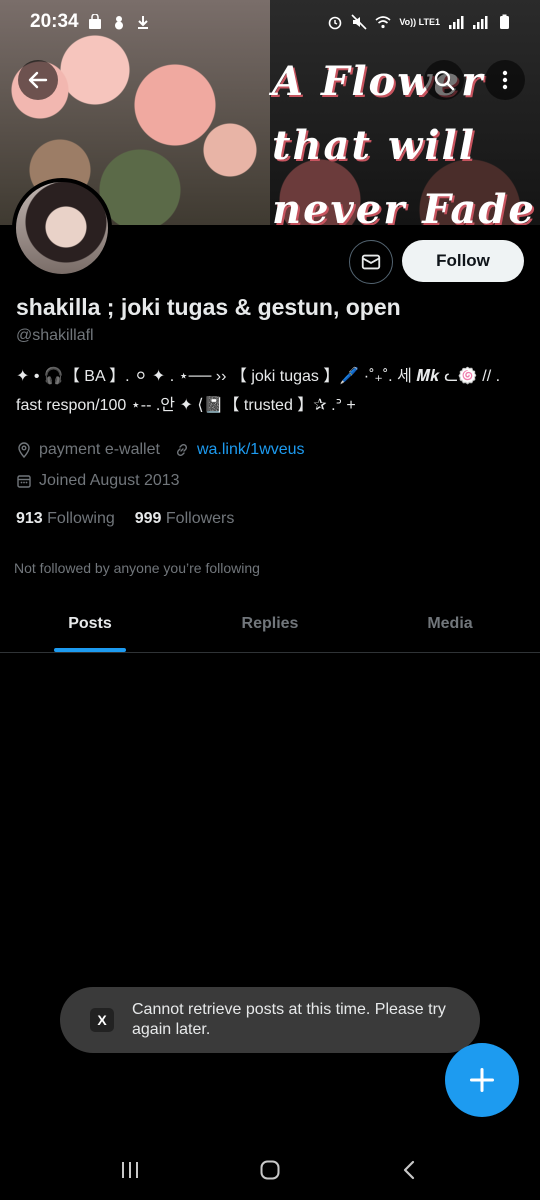  I want to click on tab-replies-label: Replies, so click(270, 623).